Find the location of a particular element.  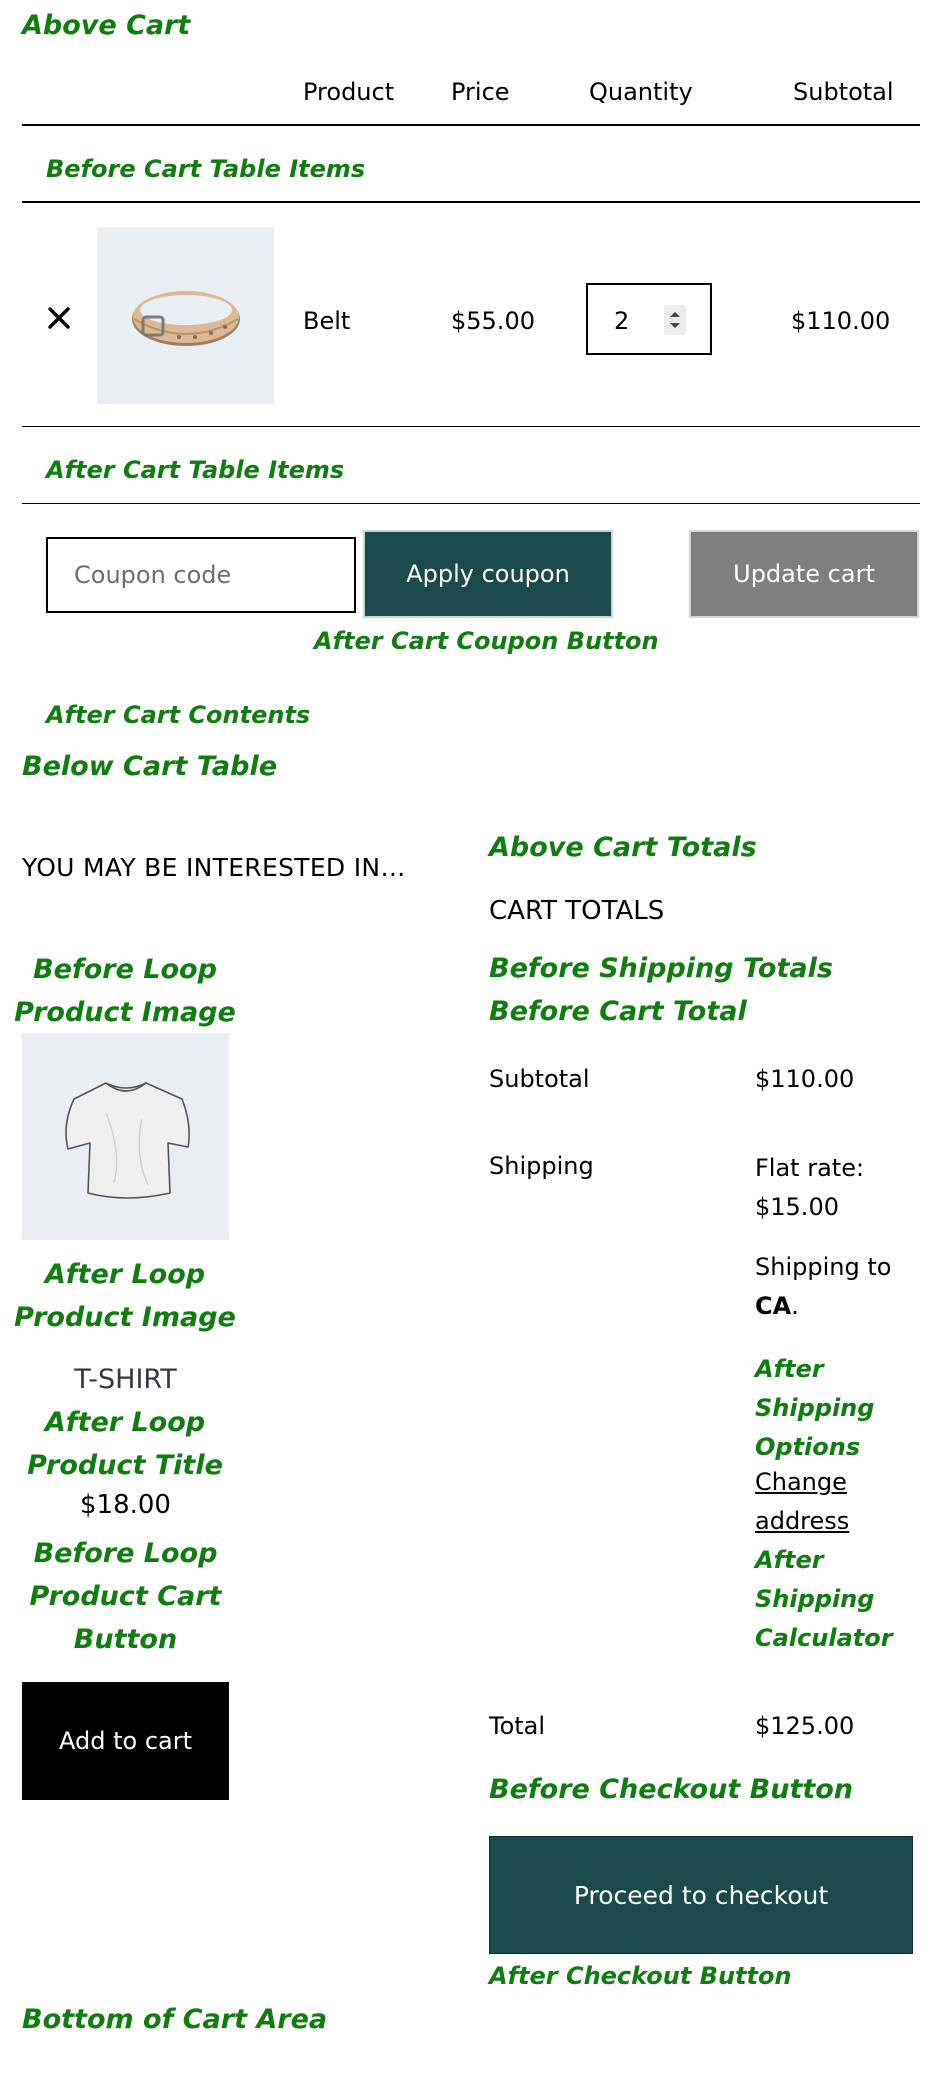

shipping-to-suffix: . is located at coordinates (795, 1306).